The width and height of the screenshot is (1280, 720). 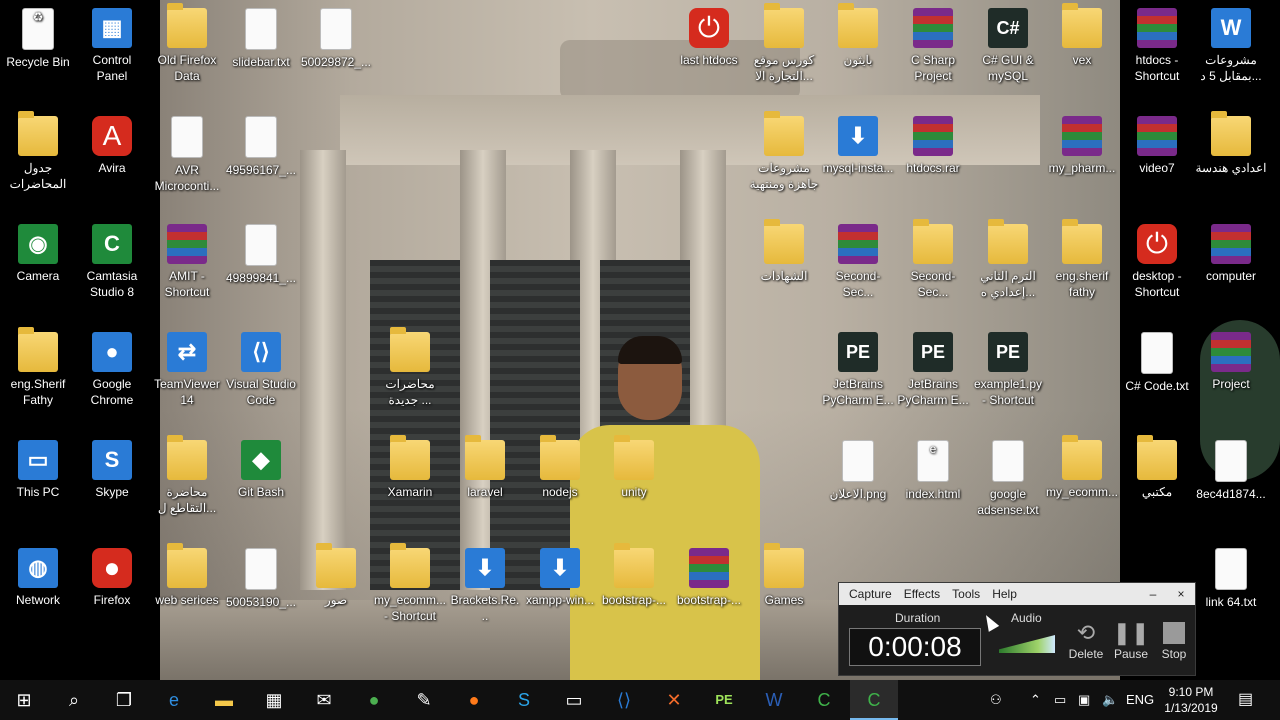 What do you see at coordinates (1157, 259) in the screenshot?
I see `desktop-icon: ⏻ desktop - Shortcut` at bounding box center [1157, 259].